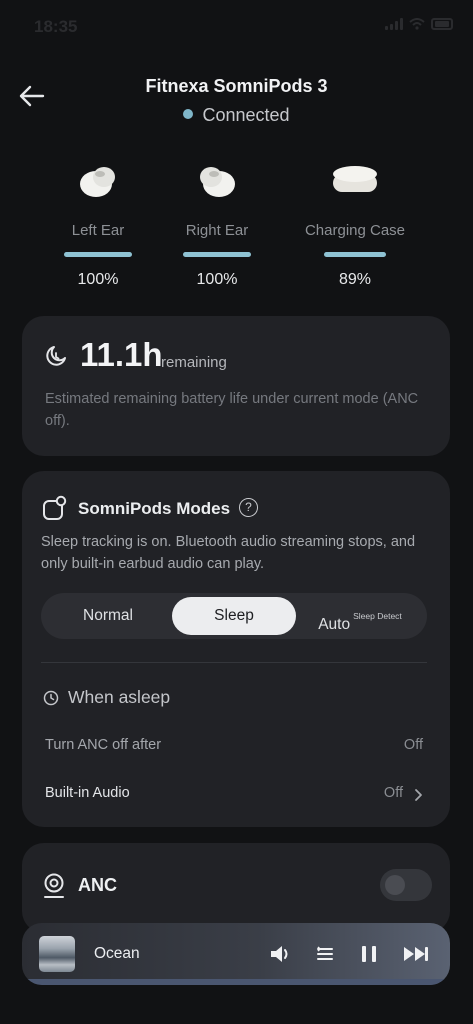  Describe the element at coordinates (395, 885) in the screenshot. I see `toggle-knob` at that location.